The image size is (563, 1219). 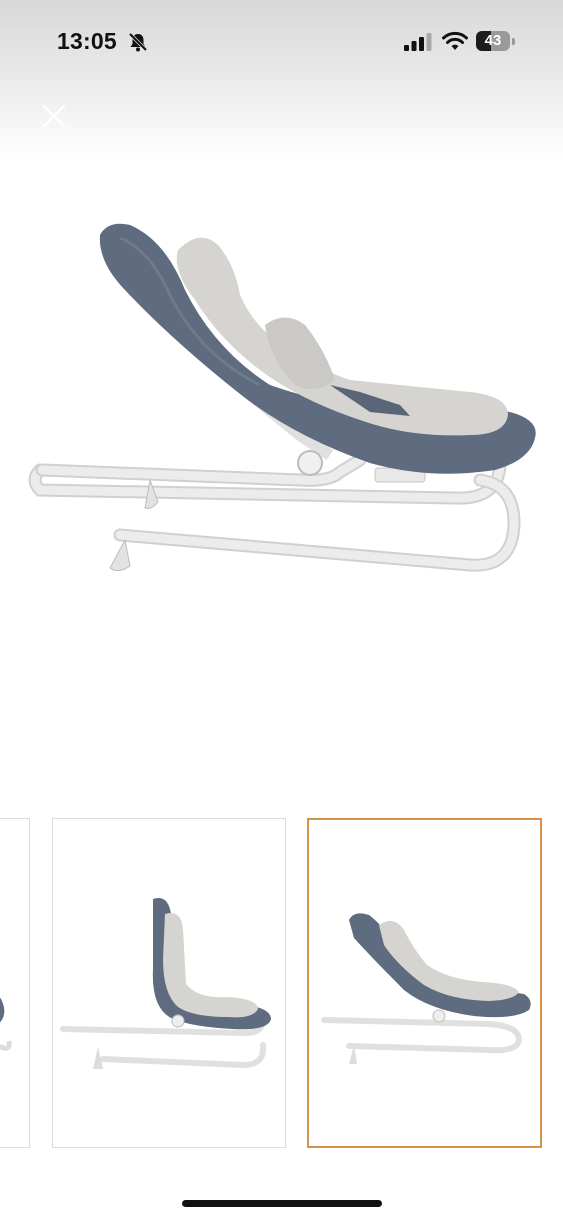 I want to click on close-icon, so click(x=54, y=116).